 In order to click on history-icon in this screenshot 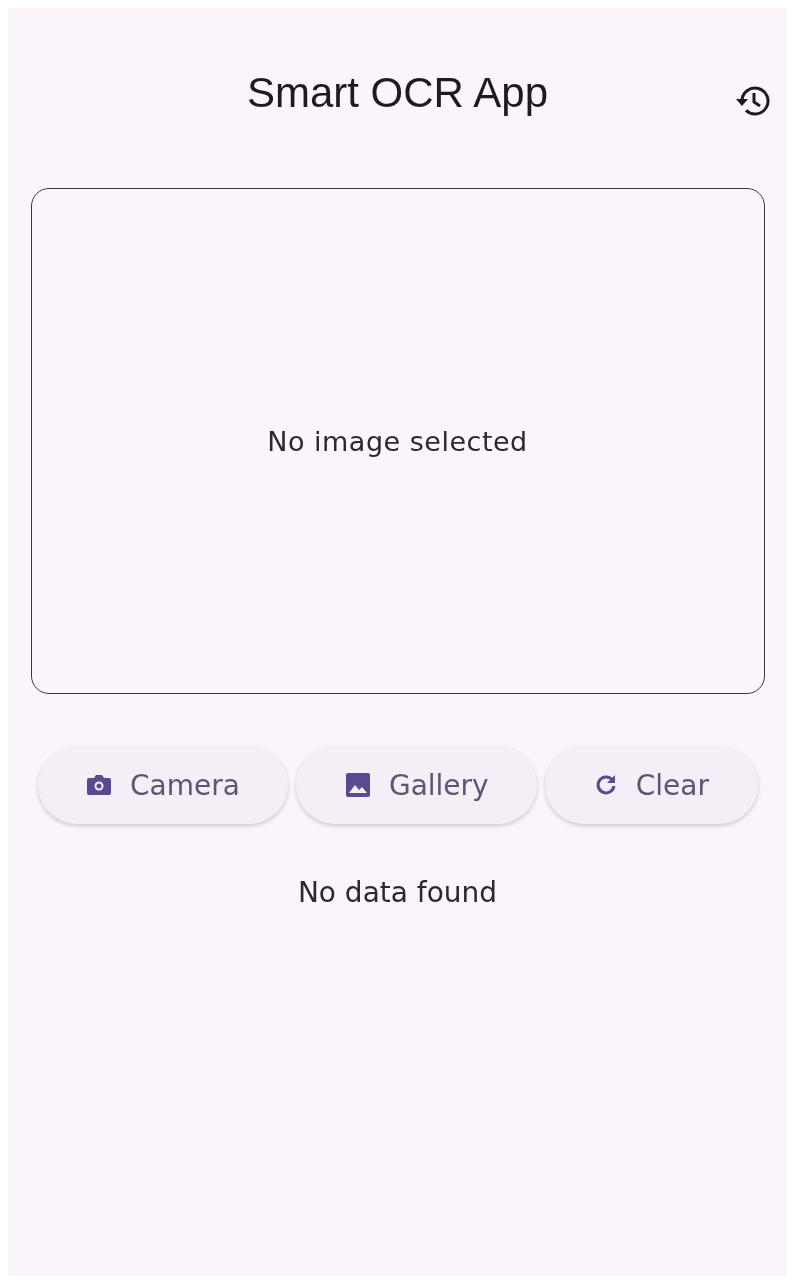, I will do `click(752, 101)`.